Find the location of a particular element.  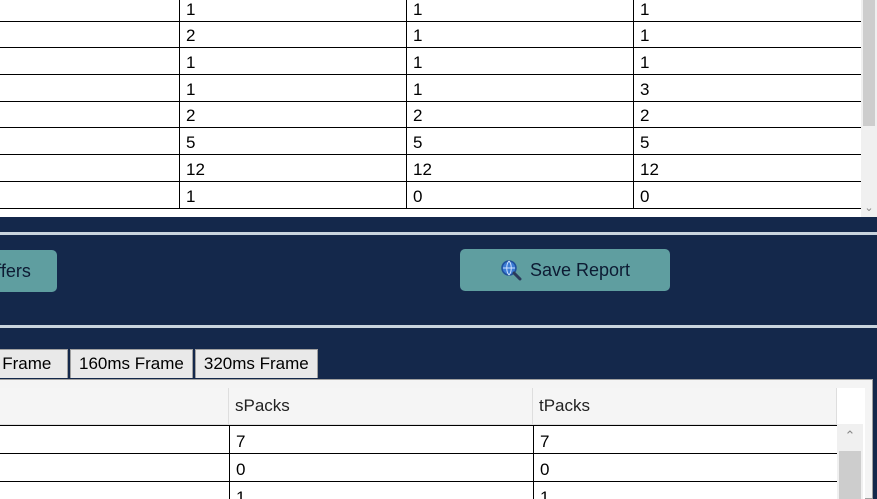

bottom-table: 770011 is located at coordinates (419, 462).